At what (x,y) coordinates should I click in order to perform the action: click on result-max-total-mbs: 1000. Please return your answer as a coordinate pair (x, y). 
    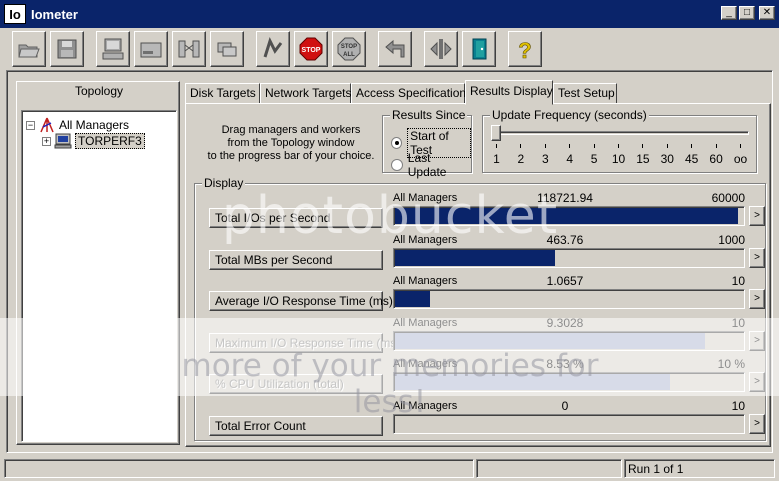
    Looking at the image, I should click on (731, 239).